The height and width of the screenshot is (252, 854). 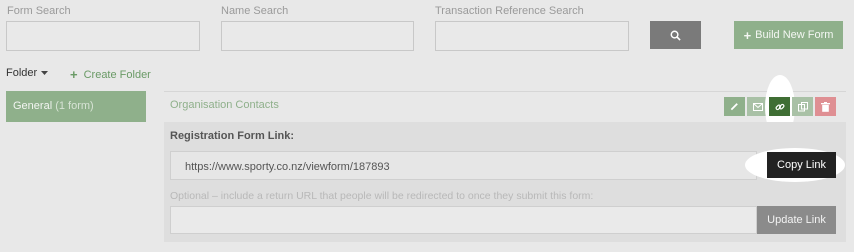 I want to click on search-icon, so click(x=675, y=35).